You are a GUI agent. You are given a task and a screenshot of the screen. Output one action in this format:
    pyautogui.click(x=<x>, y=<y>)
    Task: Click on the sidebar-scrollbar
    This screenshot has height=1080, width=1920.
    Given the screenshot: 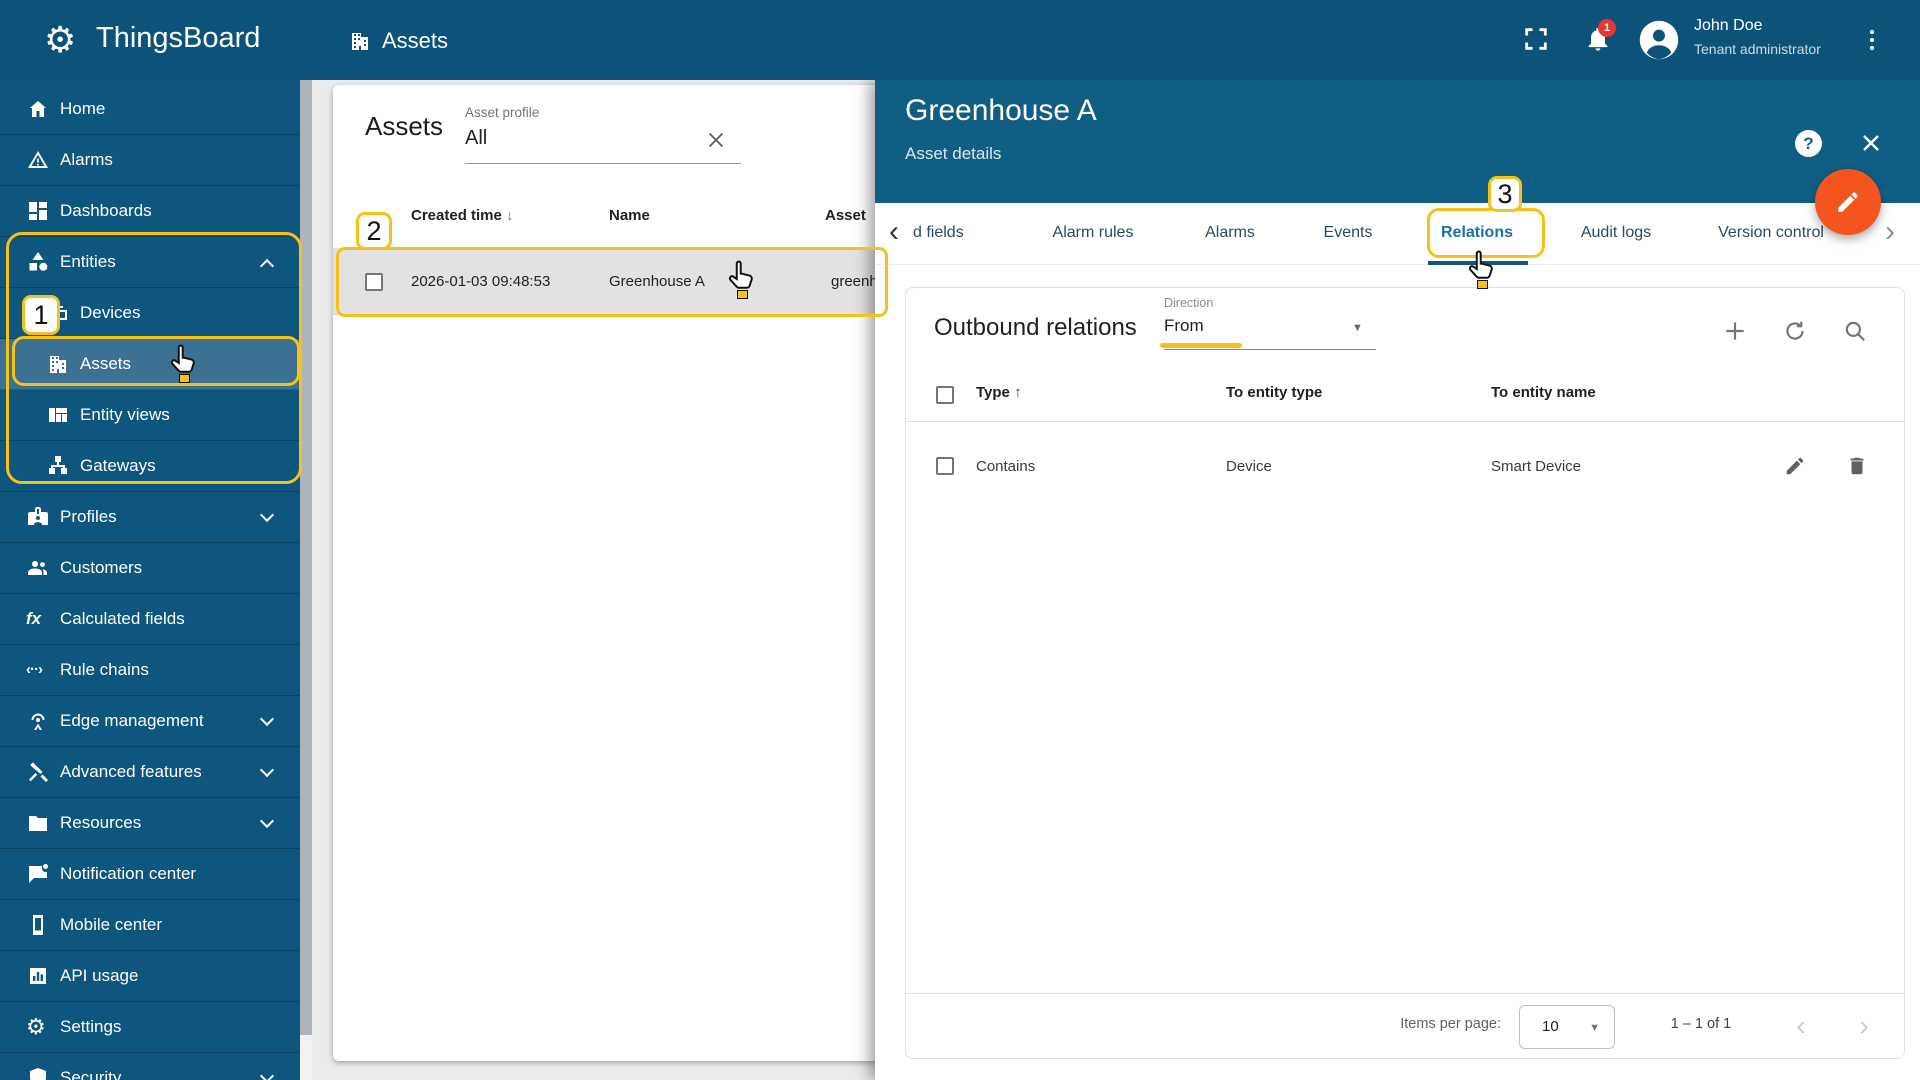 What is the action you would take?
    pyautogui.click(x=306, y=580)
    